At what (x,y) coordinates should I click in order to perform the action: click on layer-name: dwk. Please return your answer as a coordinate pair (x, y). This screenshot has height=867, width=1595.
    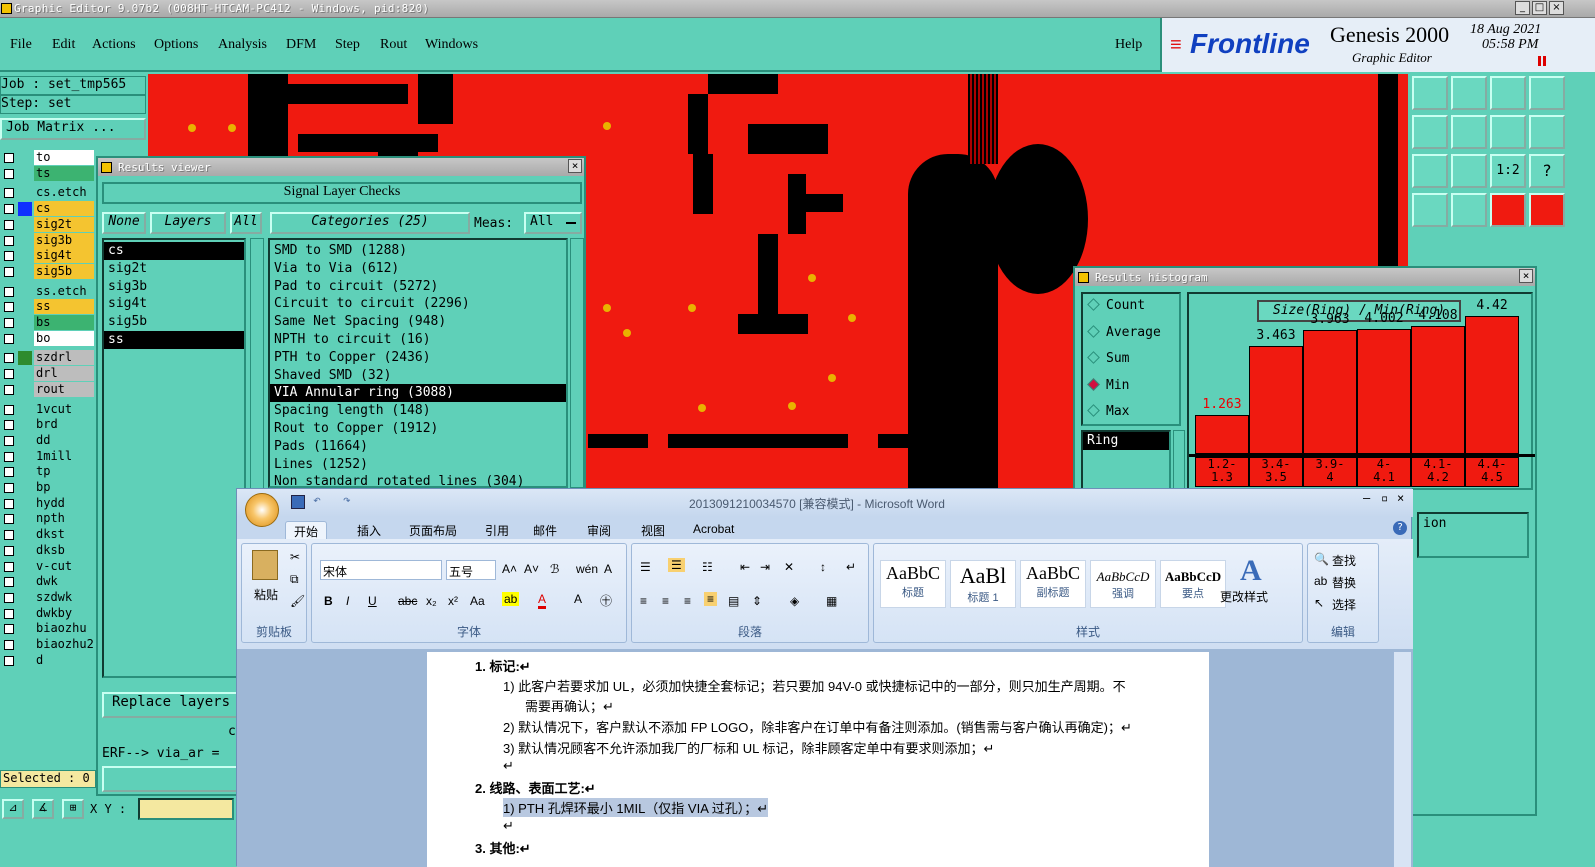
    Looking at the image, I should click on (64, 582).